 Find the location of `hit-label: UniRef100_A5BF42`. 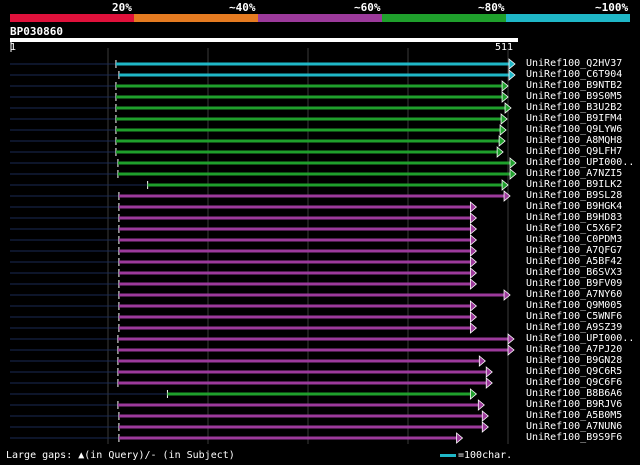

hit-label: UniRef100_A5BF42 is located at coordinates (574, 261).